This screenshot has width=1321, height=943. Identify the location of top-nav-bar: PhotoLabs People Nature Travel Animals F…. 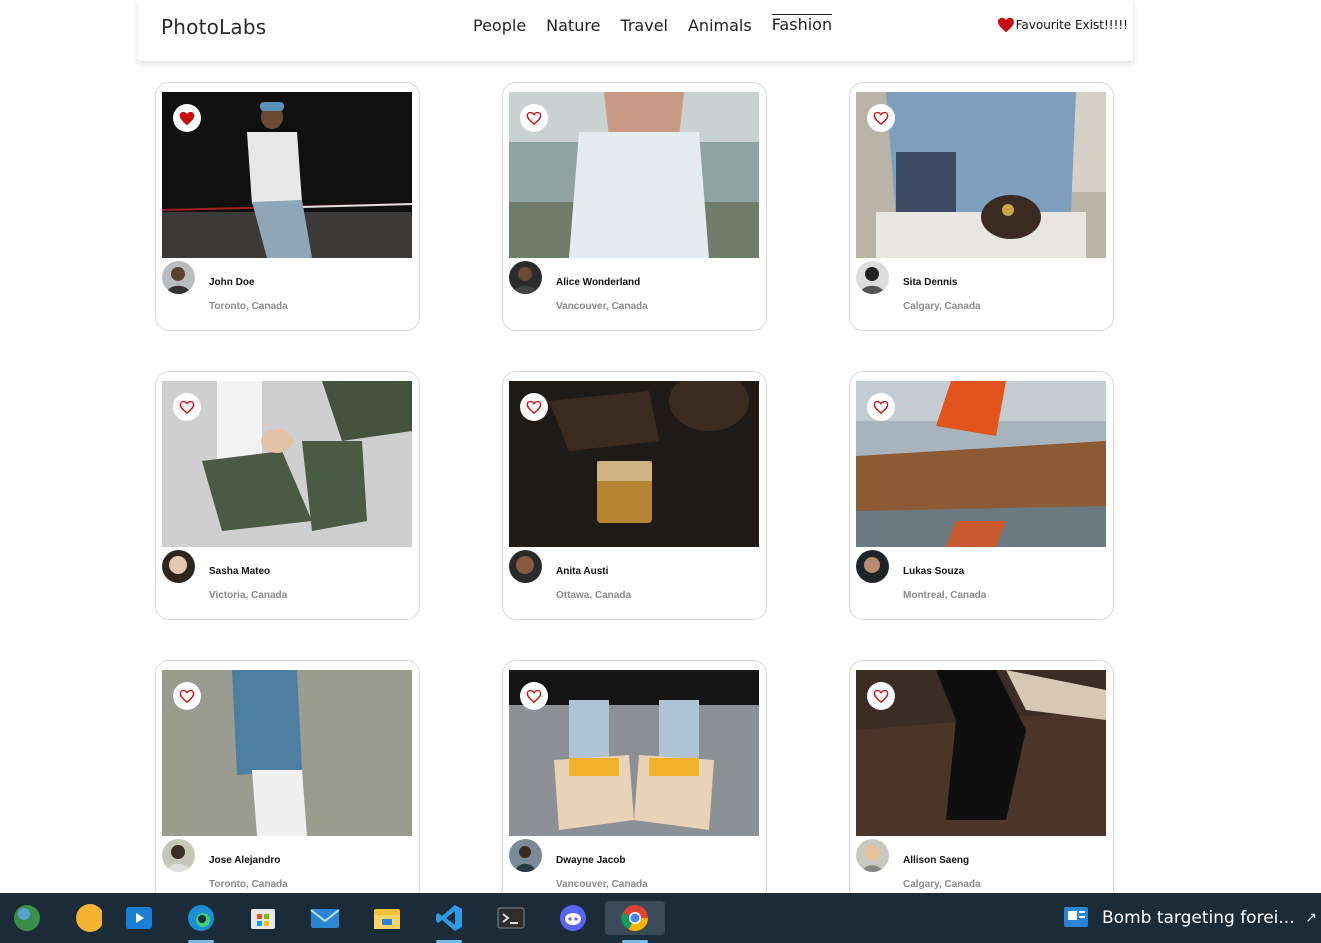
(635, 30).